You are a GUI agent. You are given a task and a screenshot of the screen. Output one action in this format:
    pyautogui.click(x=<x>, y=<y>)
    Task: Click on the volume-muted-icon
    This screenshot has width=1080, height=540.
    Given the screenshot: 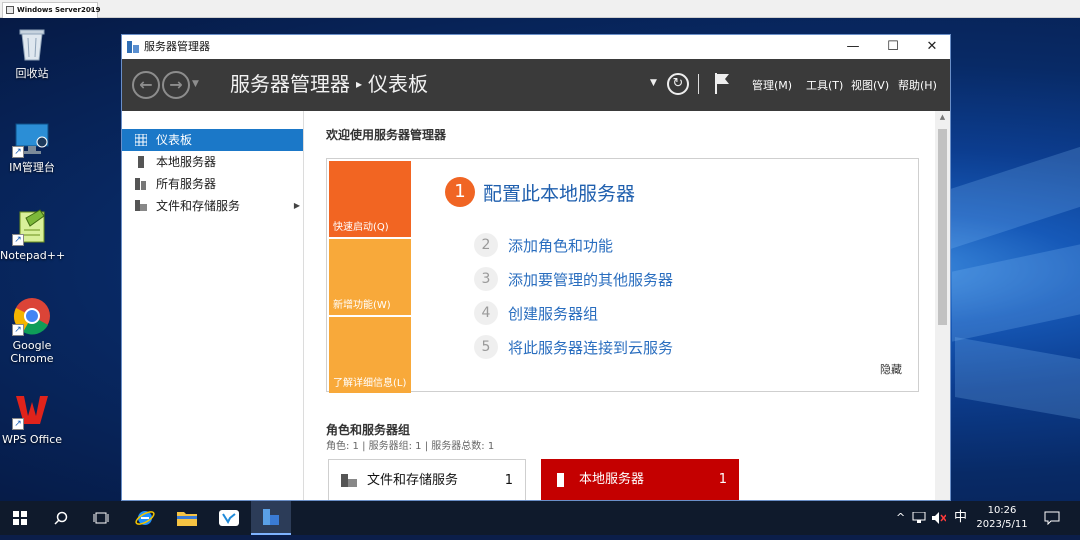 What is the action you would take?
    pyautogui.click(x=939, y=518)
    